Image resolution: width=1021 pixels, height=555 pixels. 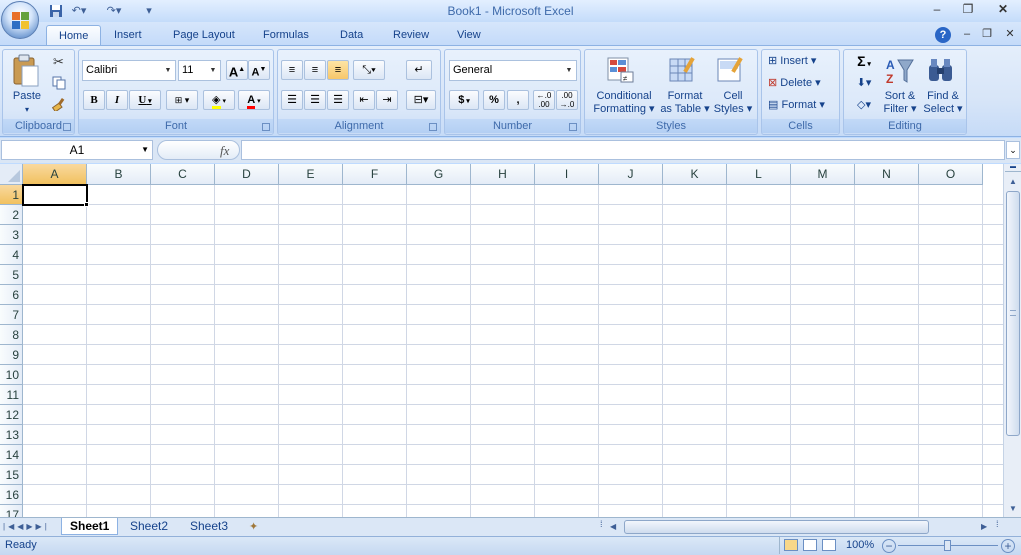 I want to click on tab-review: Review, so click(x=411, y=35).